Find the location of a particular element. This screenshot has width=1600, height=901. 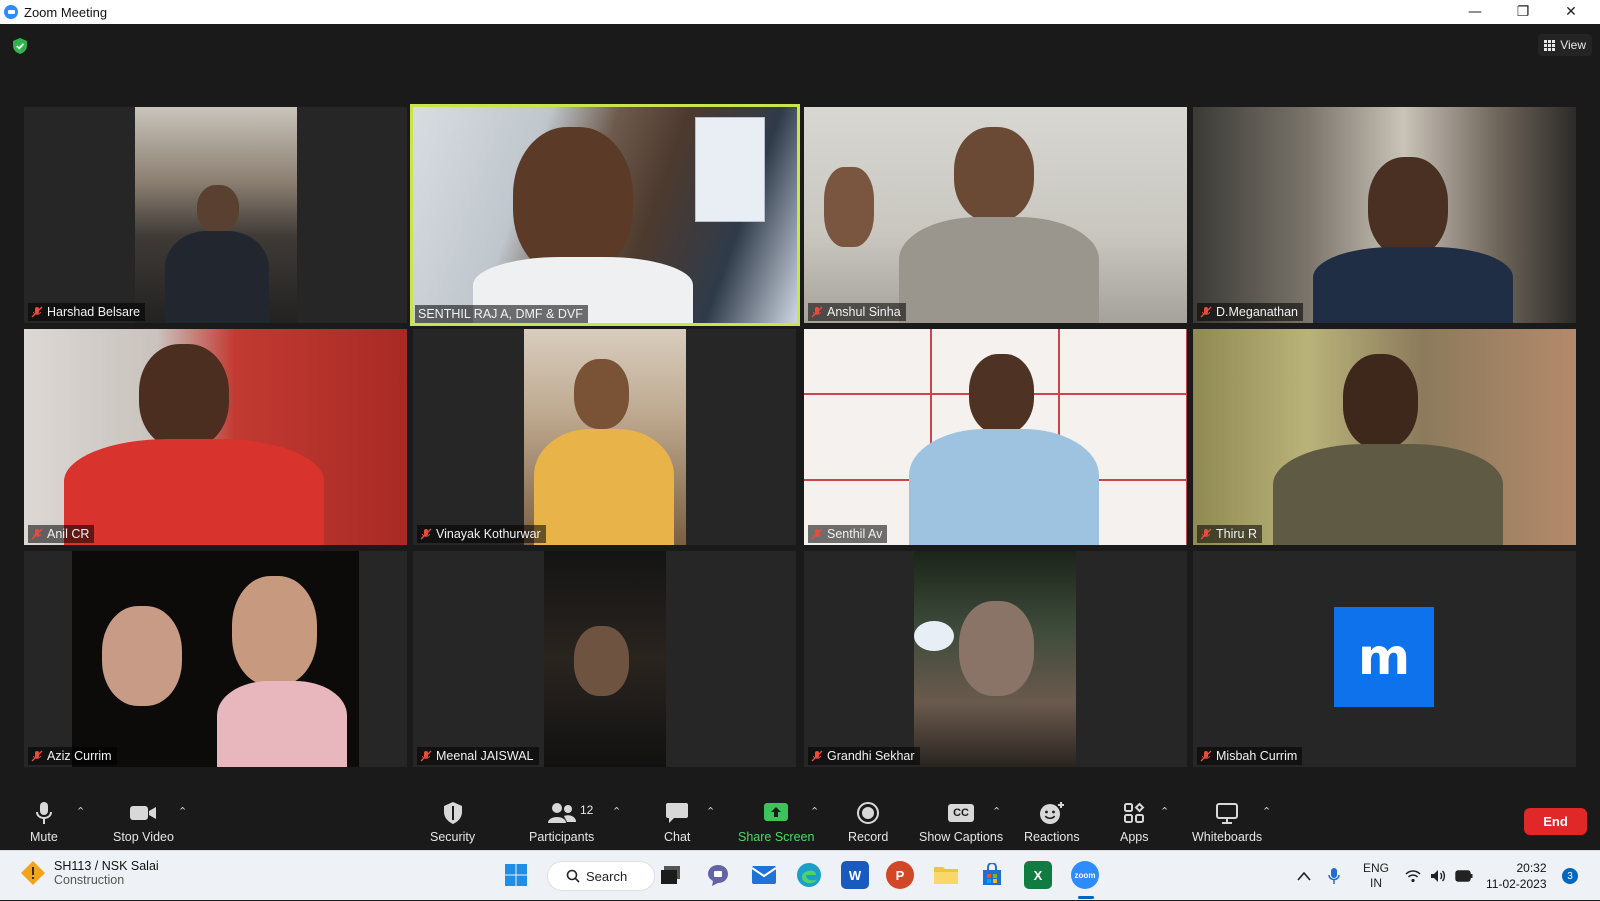

whiteboards-button: Whiteboards is located at coordinates (1227, 822).